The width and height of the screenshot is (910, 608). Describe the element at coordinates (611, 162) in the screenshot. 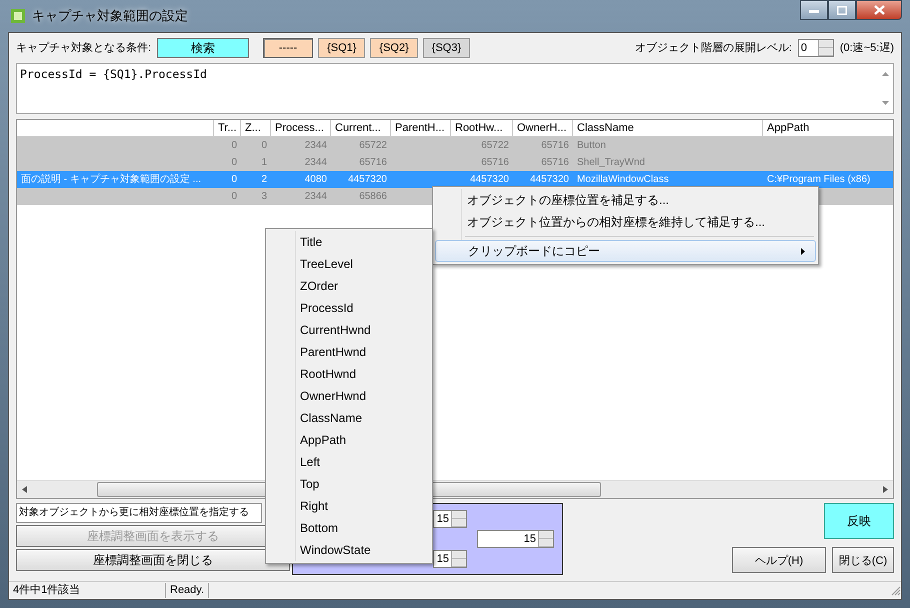

I see `table-cell: Shell_TrayWnd` at that location.